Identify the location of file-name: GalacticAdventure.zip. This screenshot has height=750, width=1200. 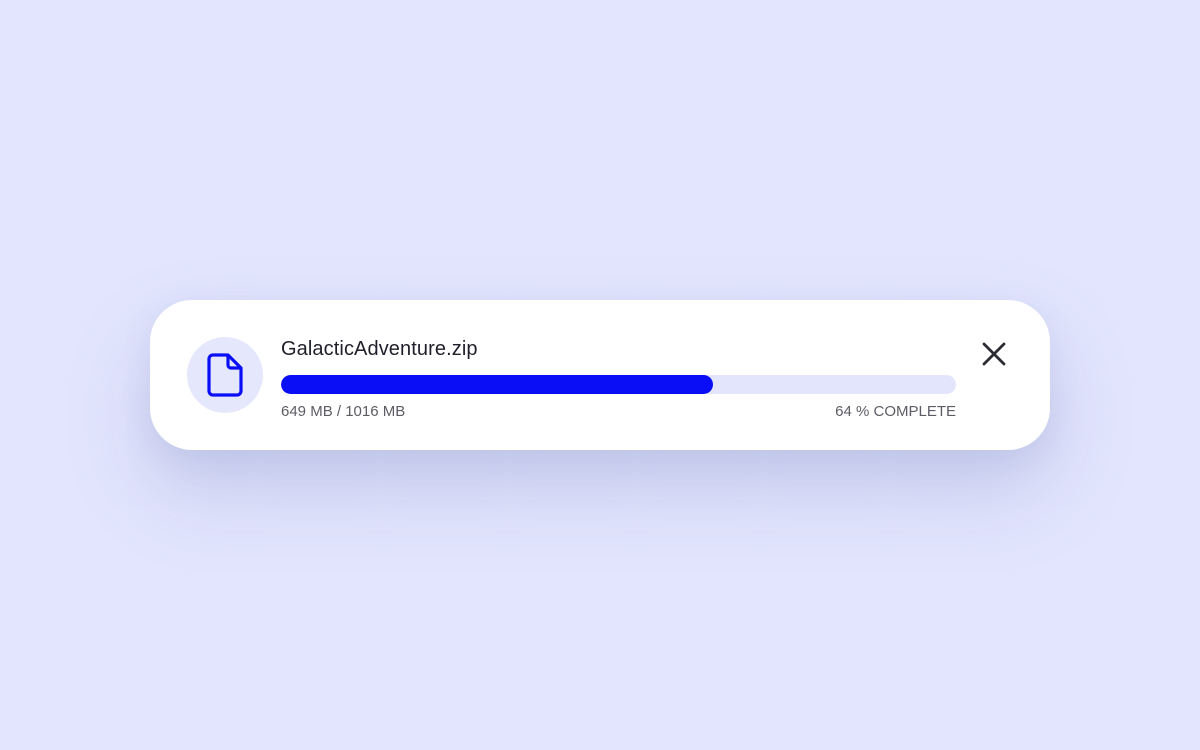
(379, 349).